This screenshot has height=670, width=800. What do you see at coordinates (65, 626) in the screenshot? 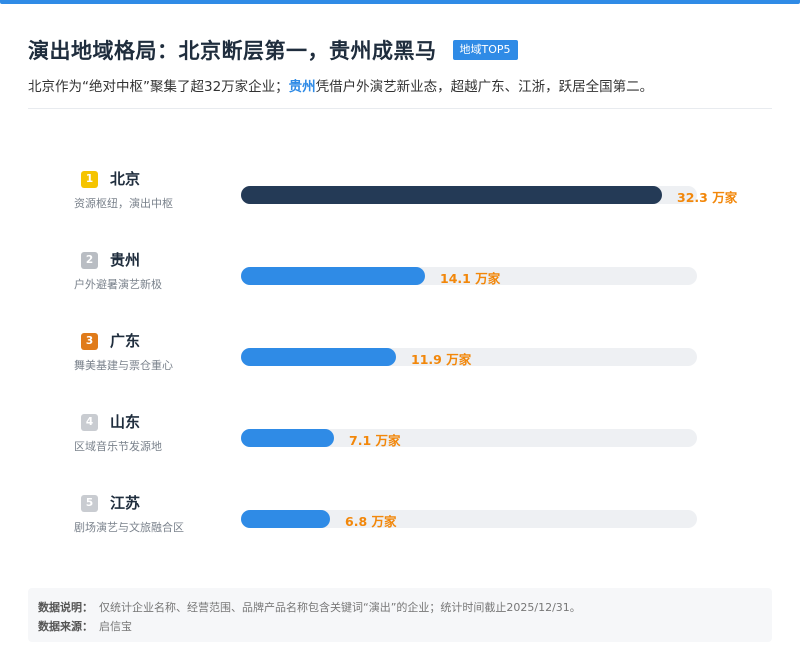
I see `data-source-label: 数据来源：` at bounding box center [65, 626].